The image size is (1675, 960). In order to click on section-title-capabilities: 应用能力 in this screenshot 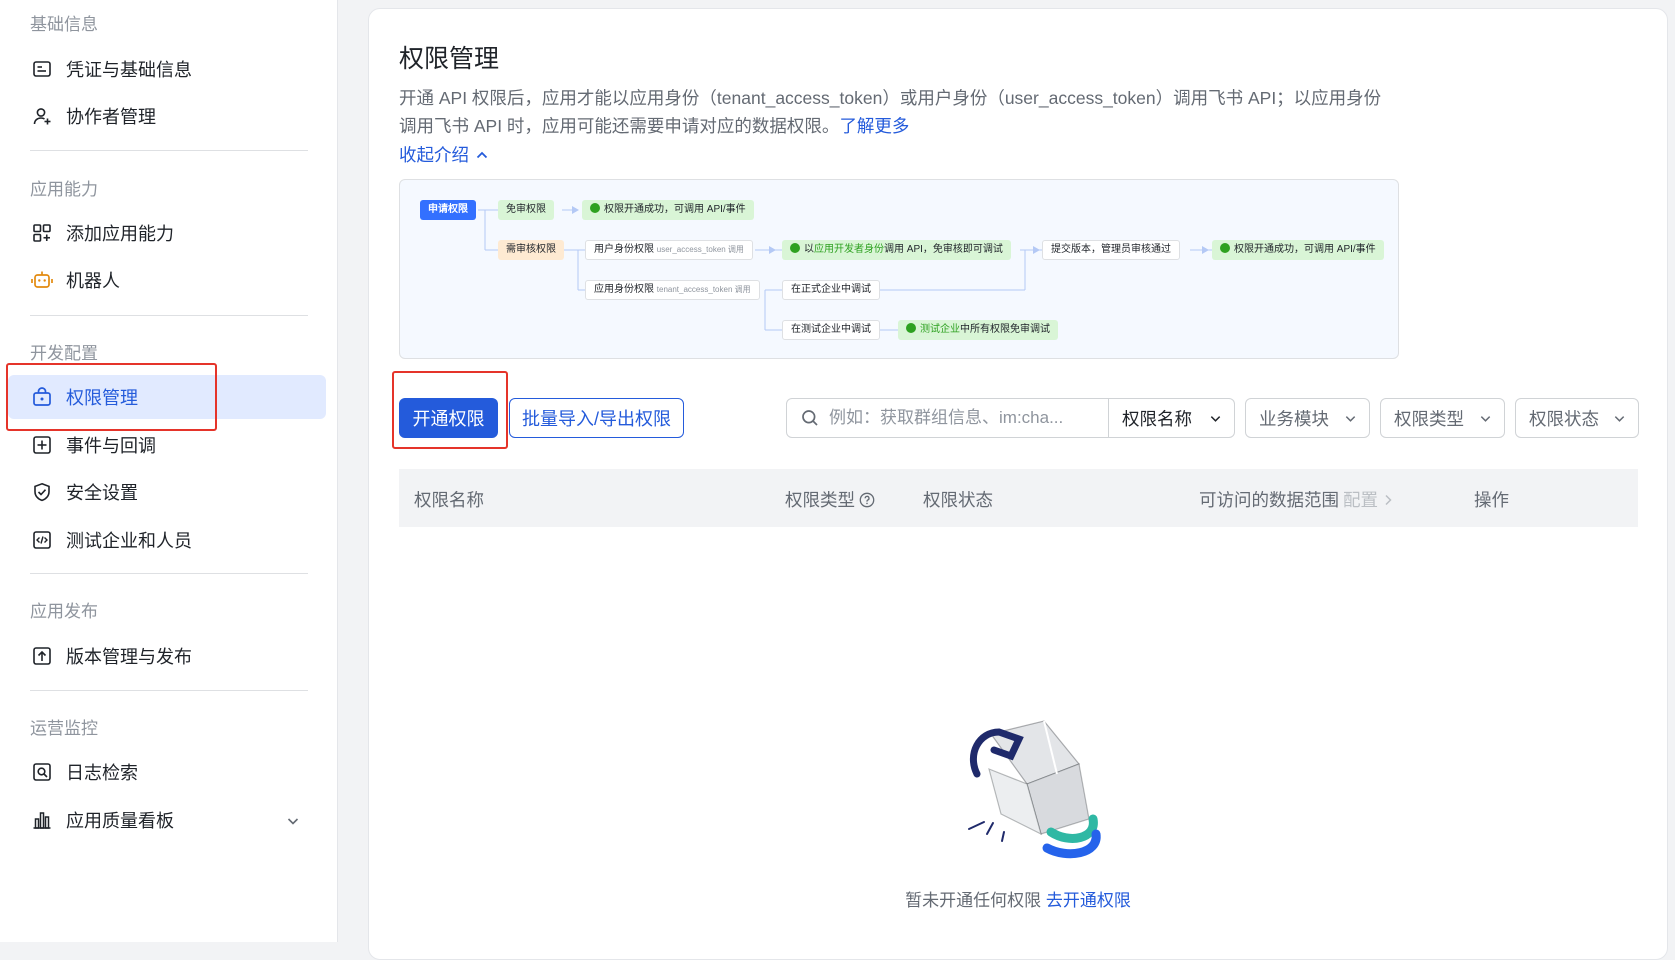, I will do `click(64, 189)`.